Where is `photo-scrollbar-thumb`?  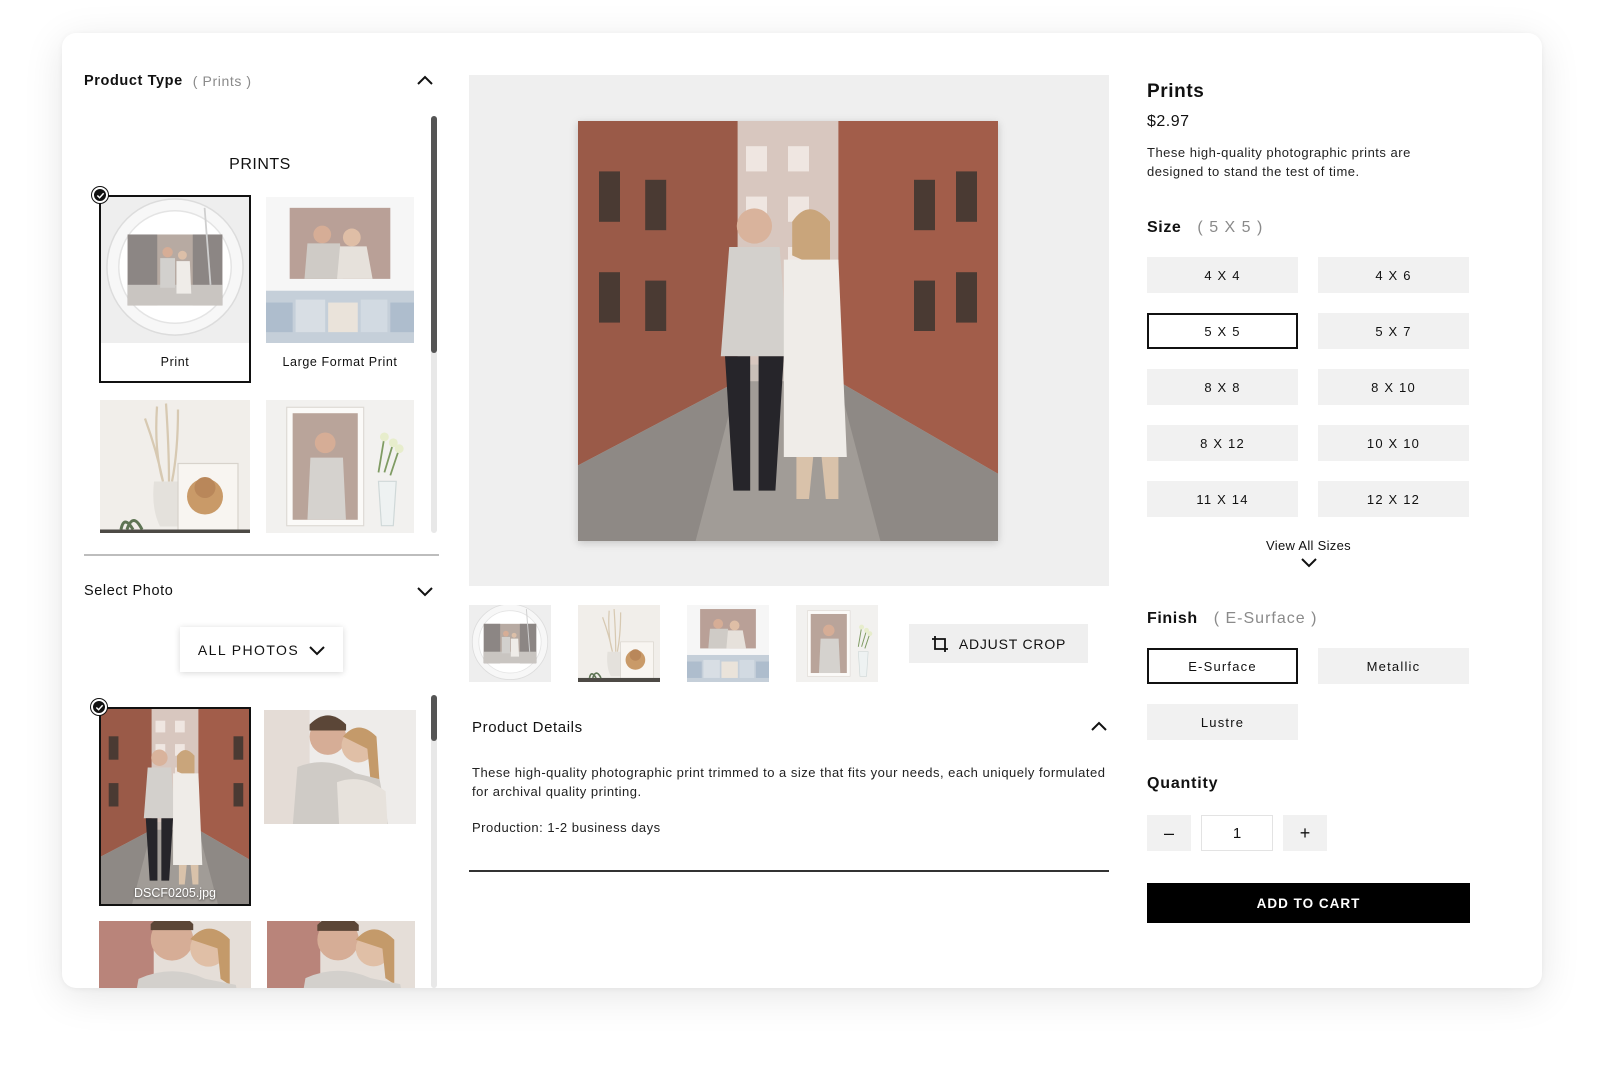
photo-scrollbar-thumb is located at coordinates (434, 718).